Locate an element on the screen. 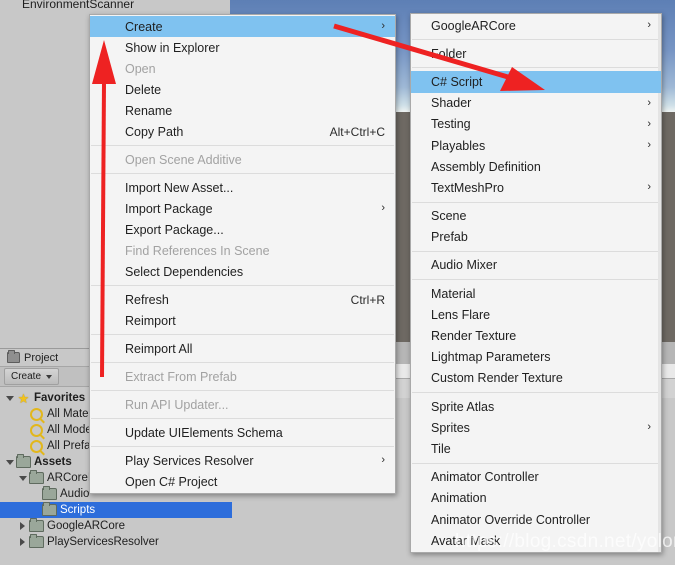  create-submenu-item-playables: Playables › is located at coordinates (536, 145).